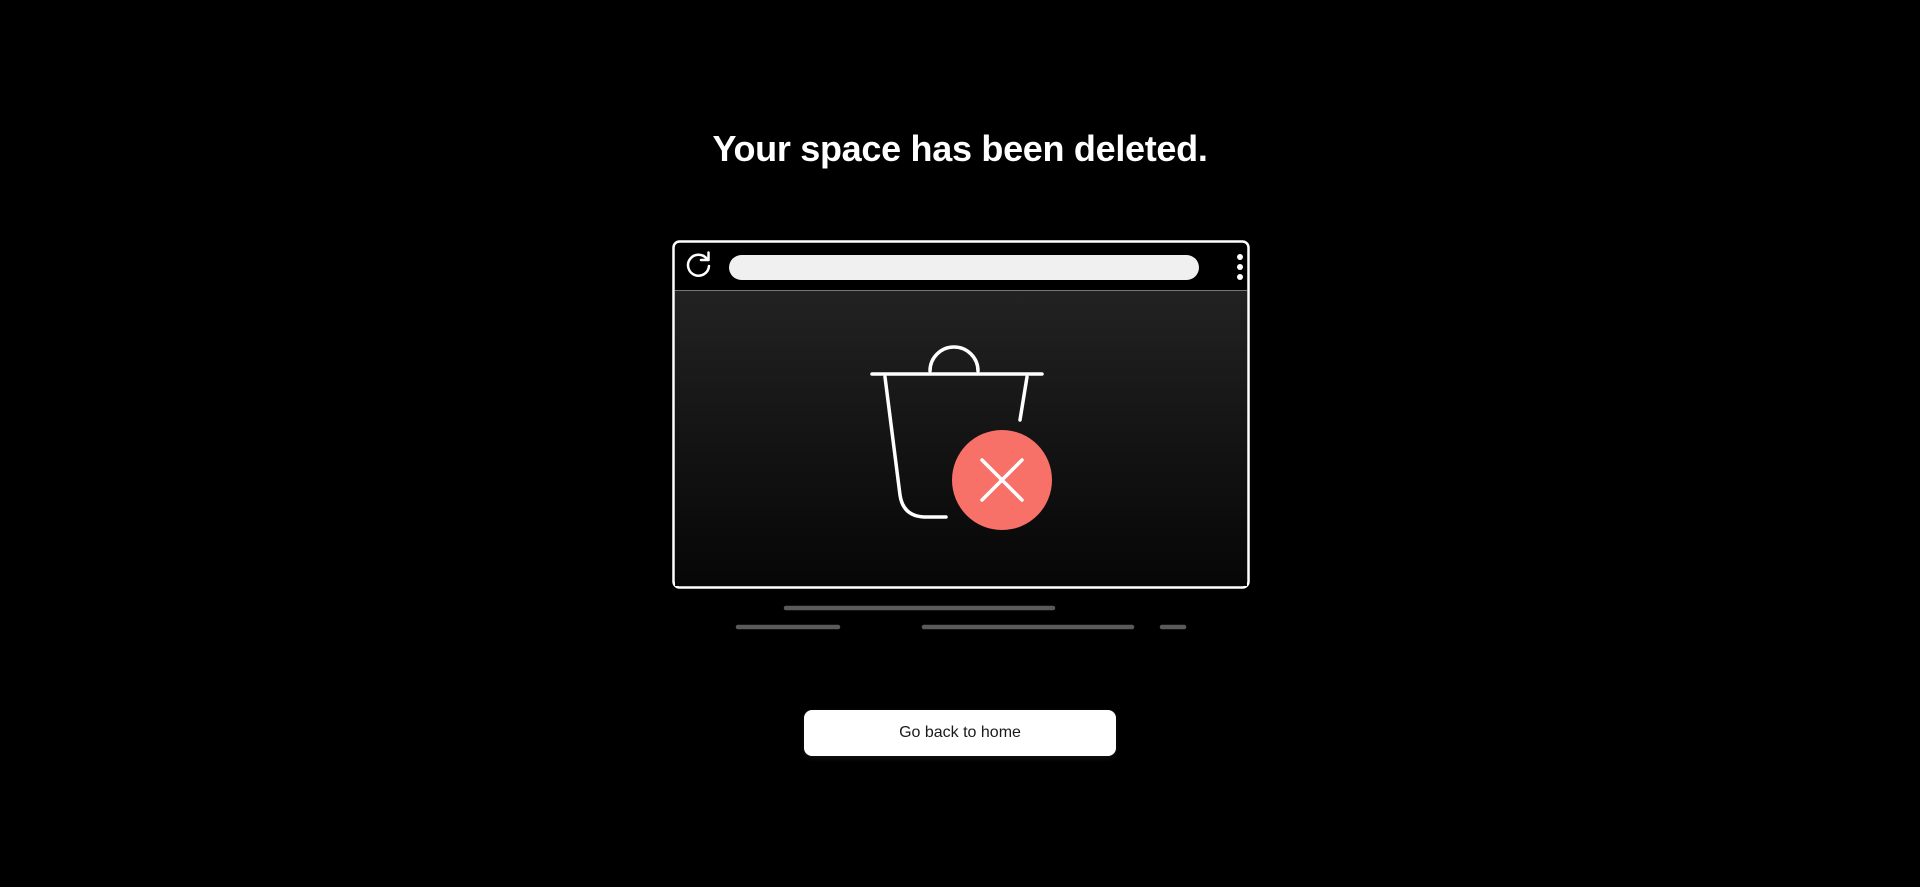 The width and height of the screenshot is (1920, 887). I want to click on address-bar, so click(964, 267).